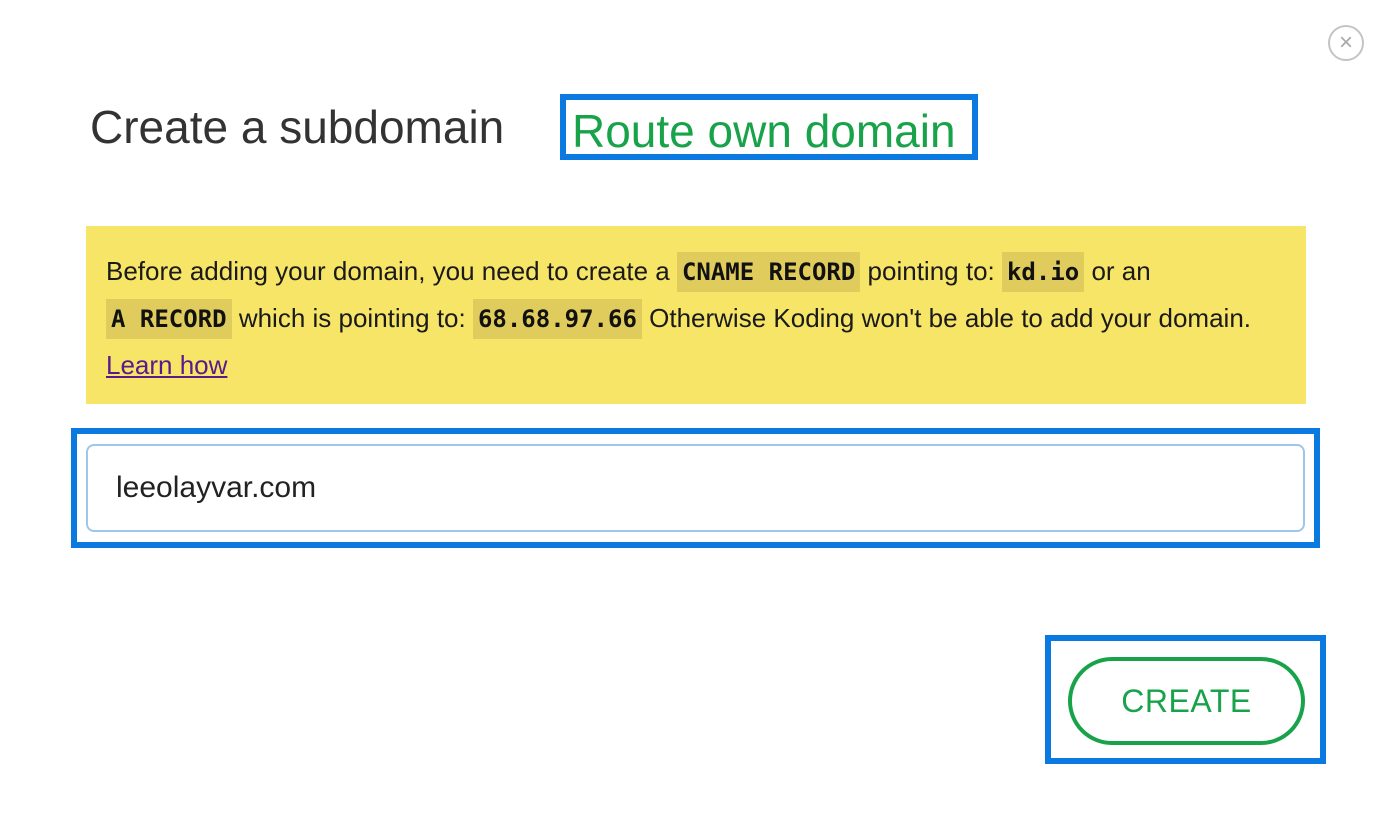 This screenshot has height=838, width=1386. I want to click on cname-record-code: CNAME RECORD, so click(768, 272).